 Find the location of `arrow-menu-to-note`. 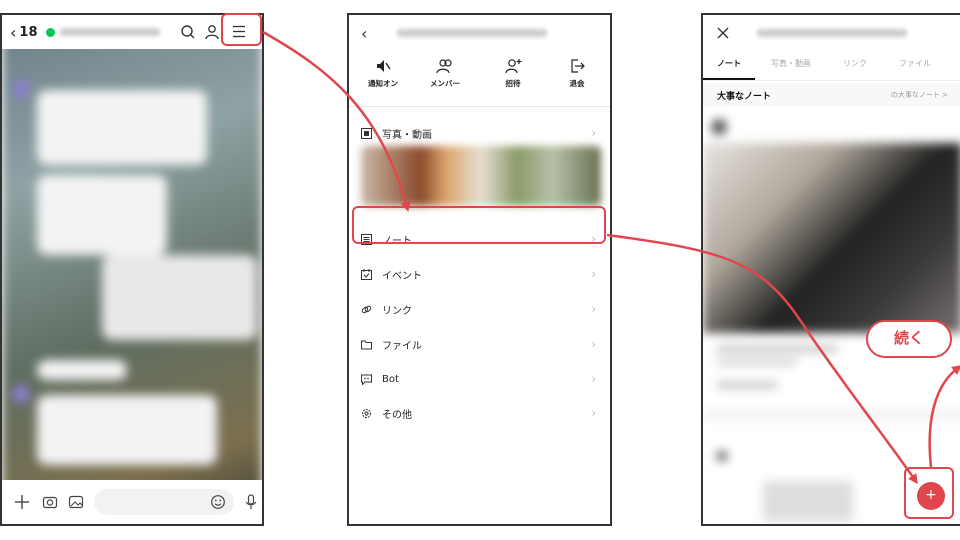

arrow-menu-to-note is located at coordinates (336, 121).